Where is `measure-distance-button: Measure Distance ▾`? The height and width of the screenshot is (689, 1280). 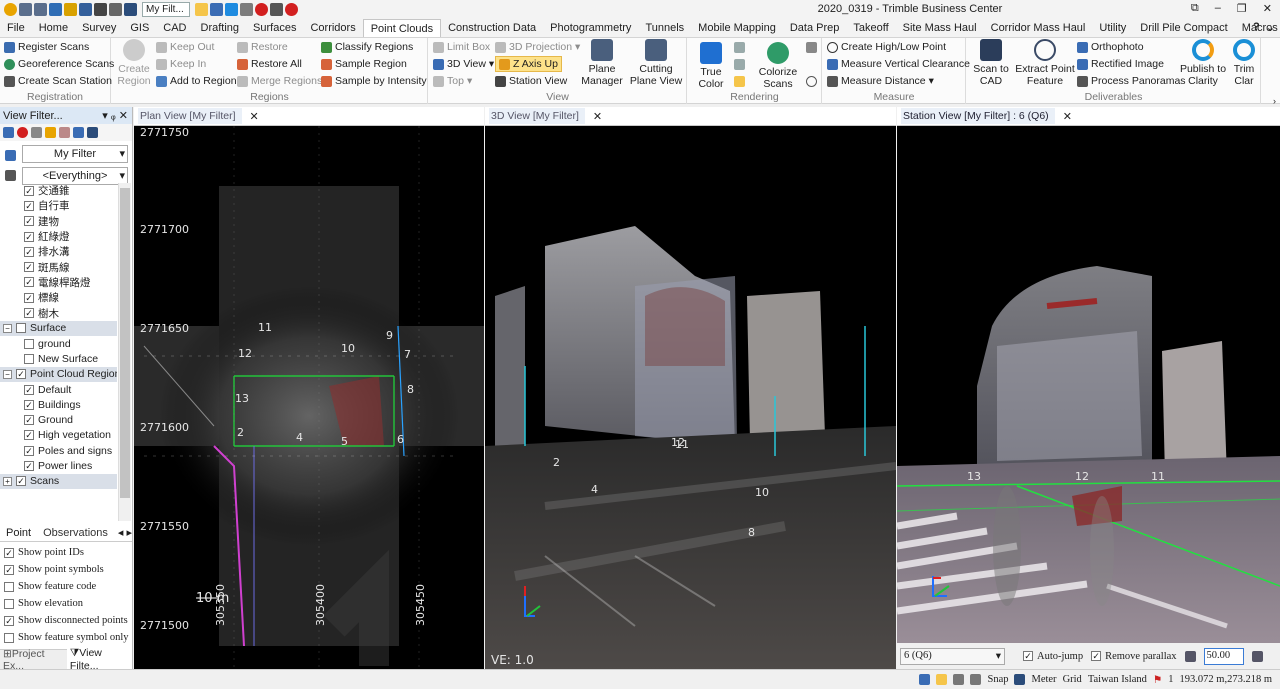
measure-distance-button: Measure Distance ▾ is located at coordinates (880, 81).